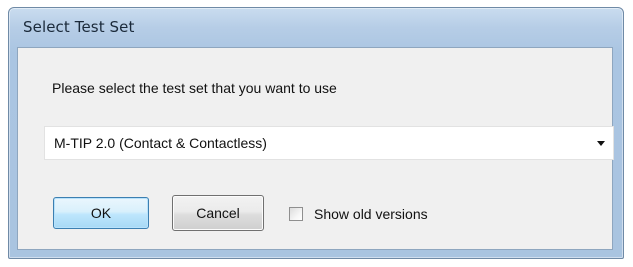 This screenshot has height=267, width=633. Describe the element at coordinates (329, 143) in the screenshot. I see `test-set-dropdown: M-TIP 2.0 (Contact & Contactless)` at that location.